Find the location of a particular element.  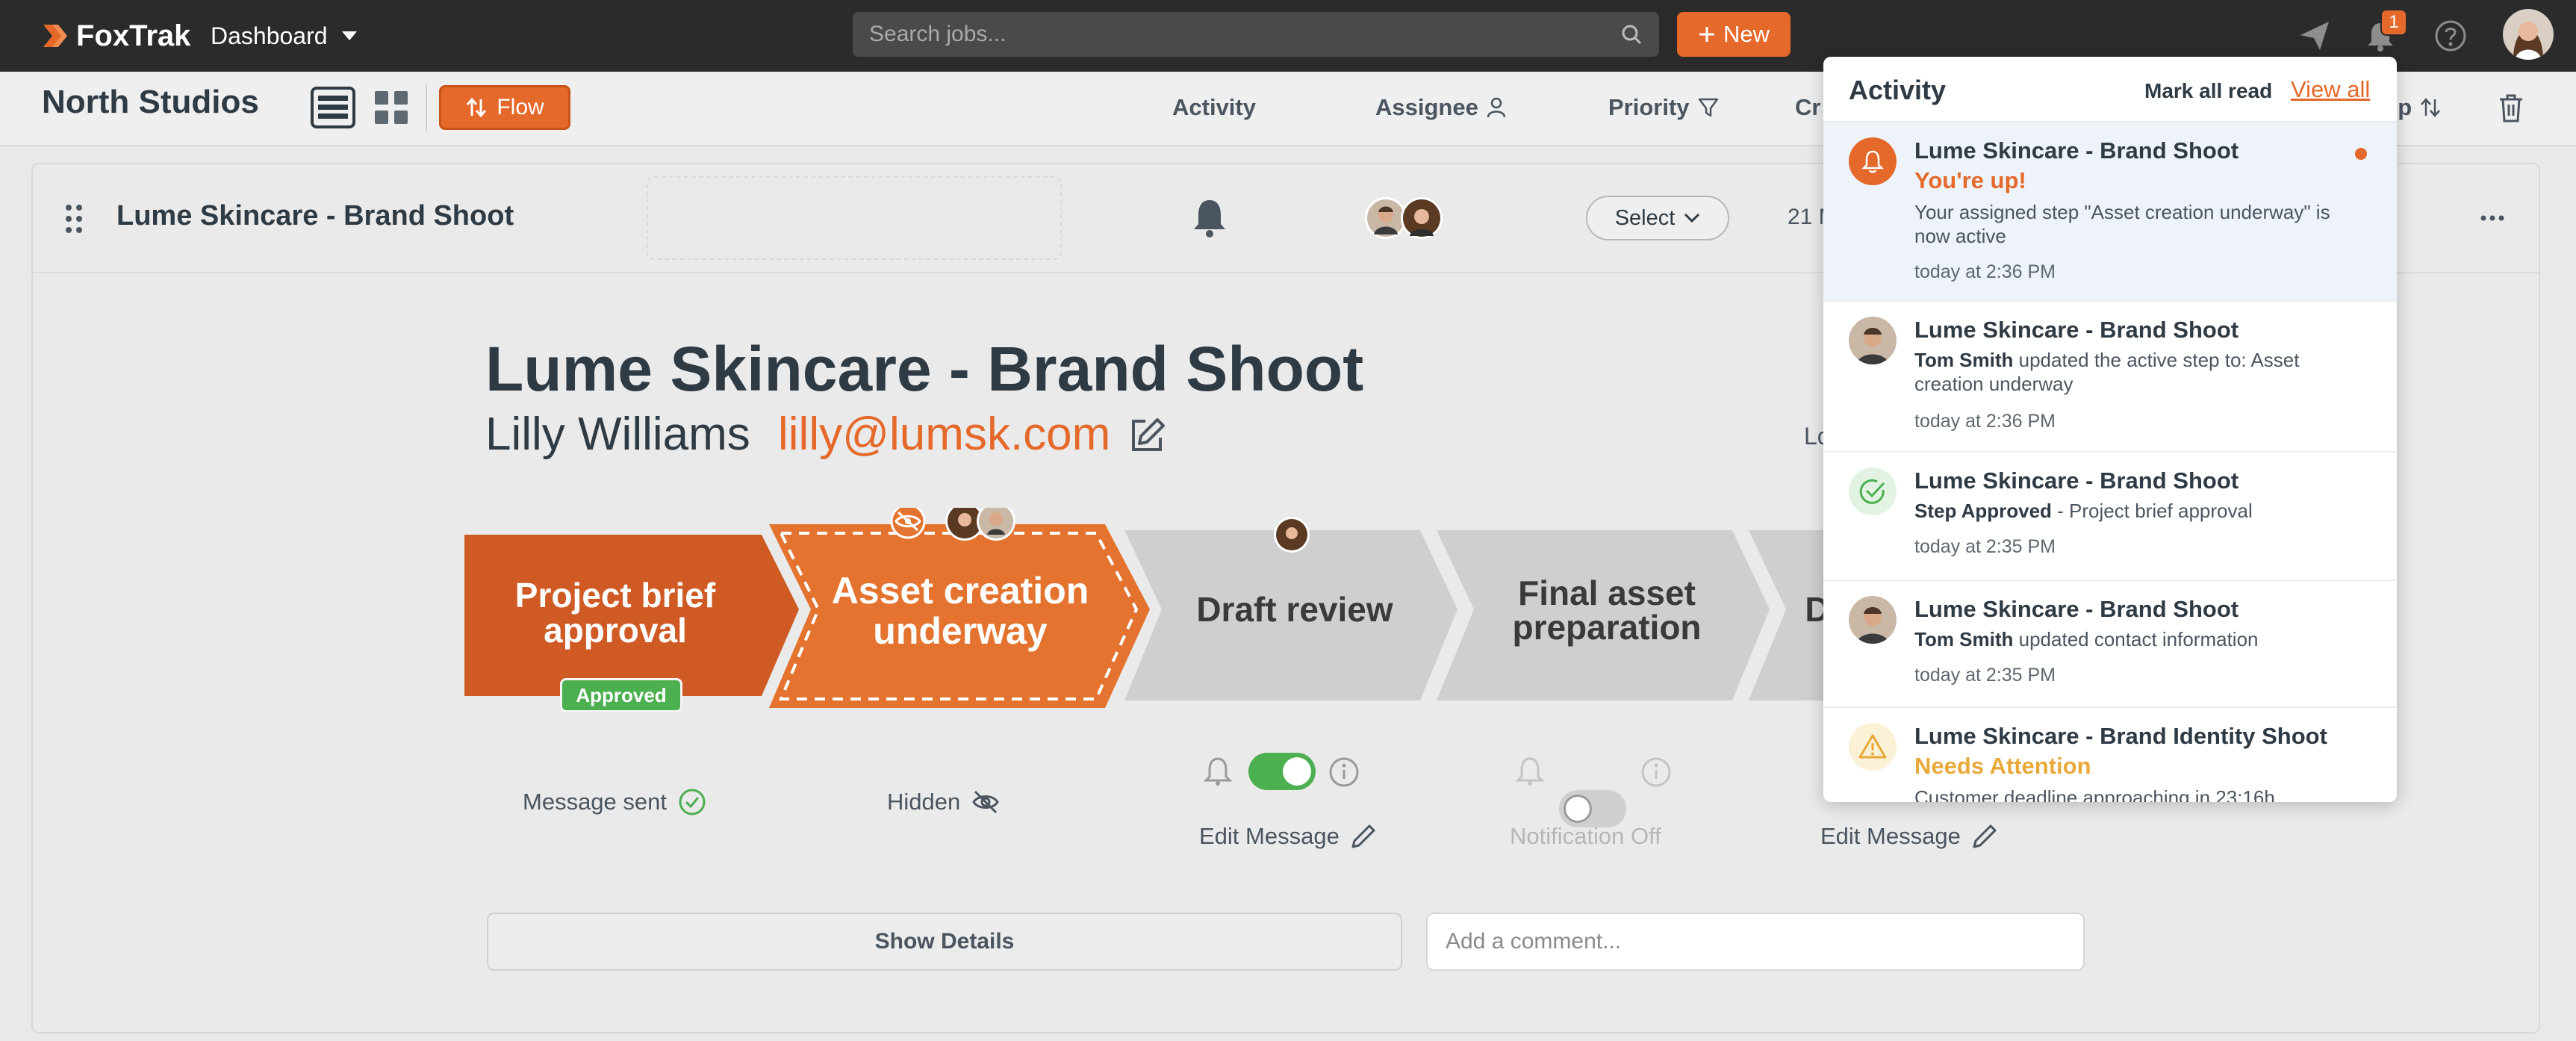

activity-text: Tom Smith updated contact information is located at coordinates (2086, 639).